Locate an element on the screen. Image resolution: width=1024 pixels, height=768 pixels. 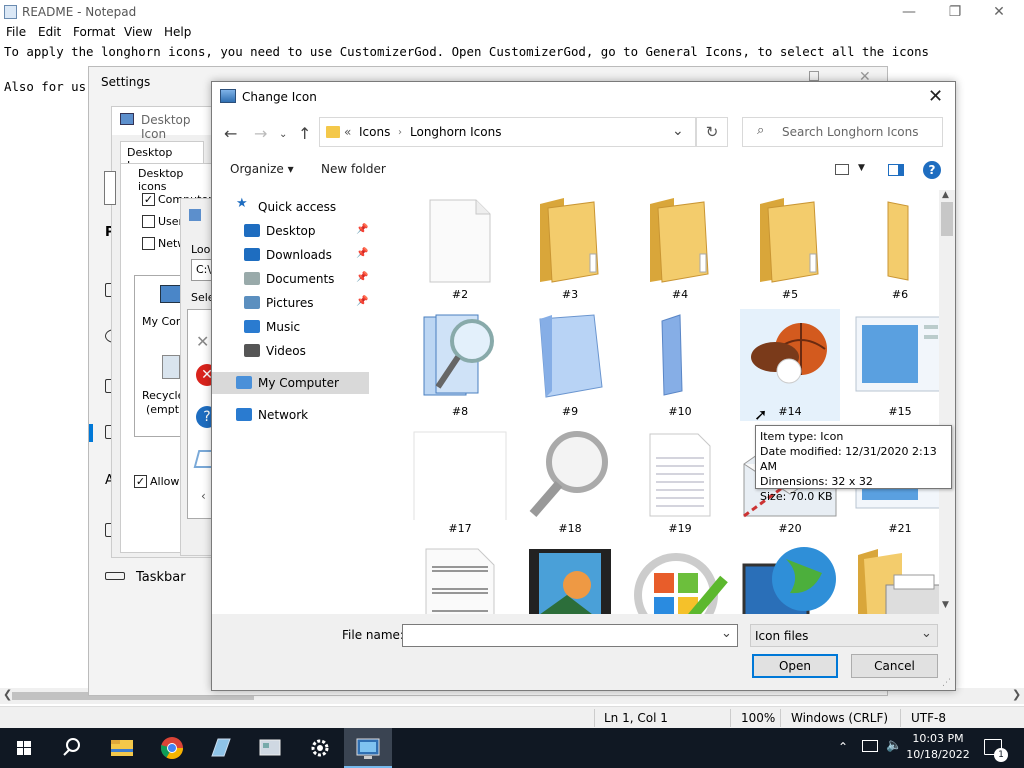
sidebar-item-pictures: Pictures is located at coordinates (290, 303).